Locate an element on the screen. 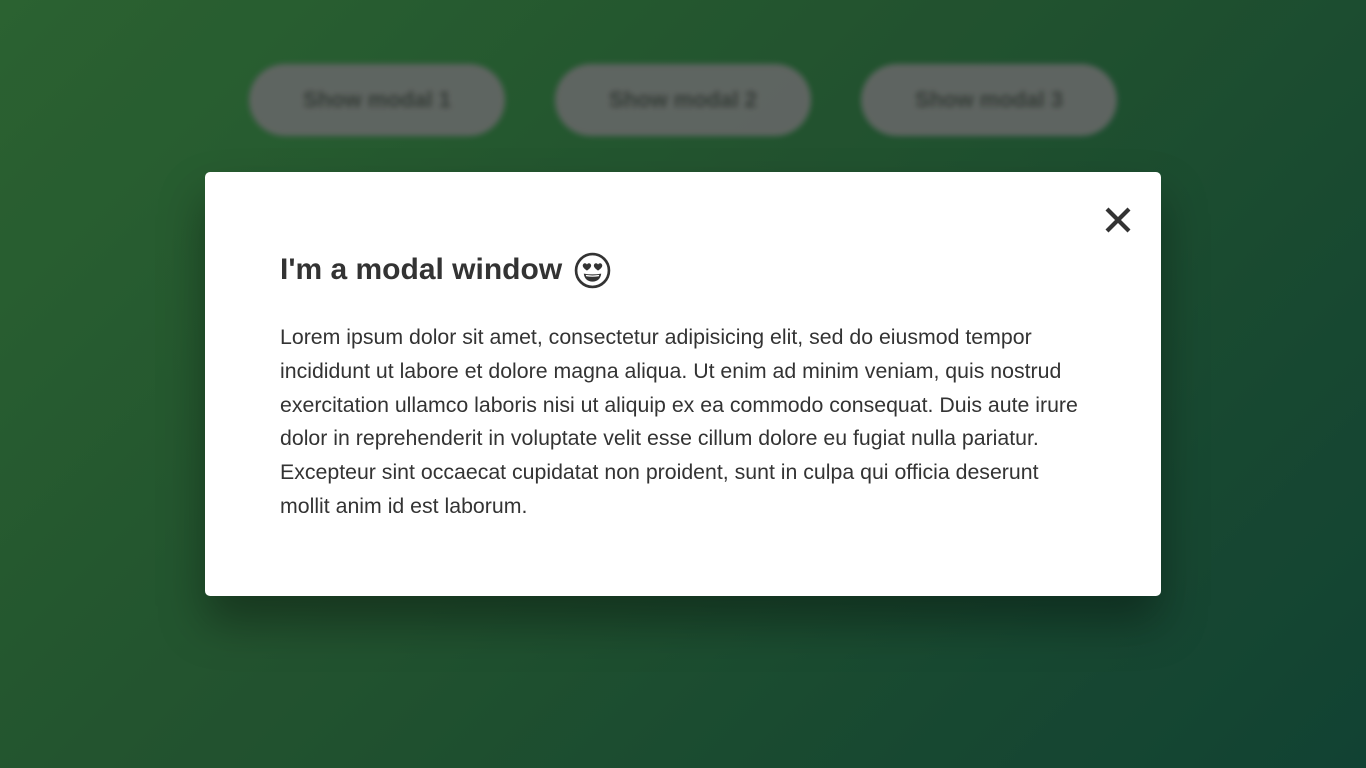  close-icon is located at coordinates (1118, 222).